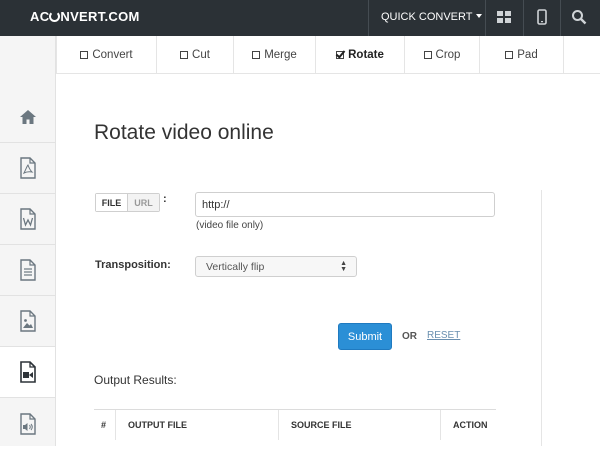 Image resolution: width=600 pixels, height=449 pixels. I want to click on home-icon, so click(27, 117).